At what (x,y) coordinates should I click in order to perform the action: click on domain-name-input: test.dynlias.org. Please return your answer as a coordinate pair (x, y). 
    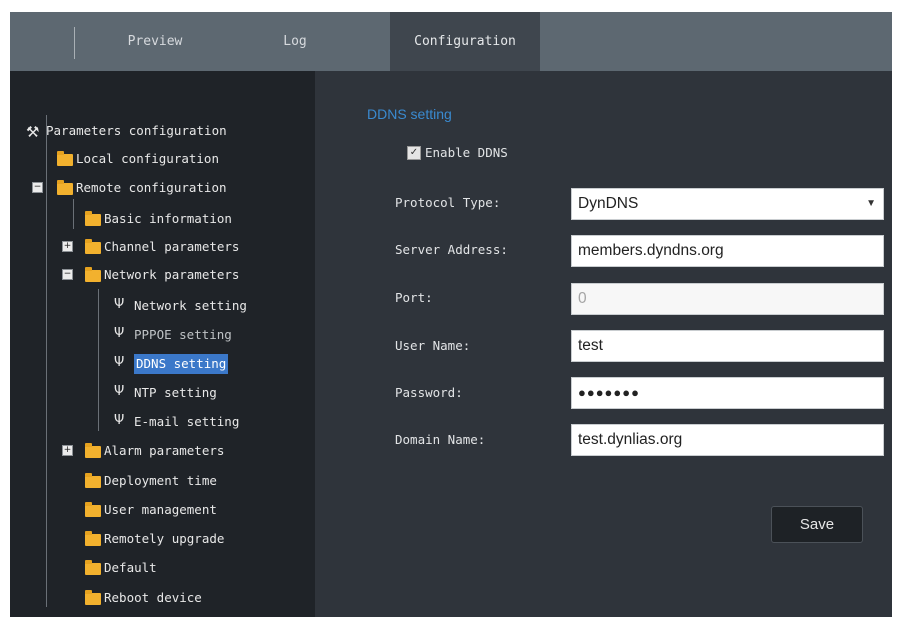
    Looking at the image, I should click on (727, 440).